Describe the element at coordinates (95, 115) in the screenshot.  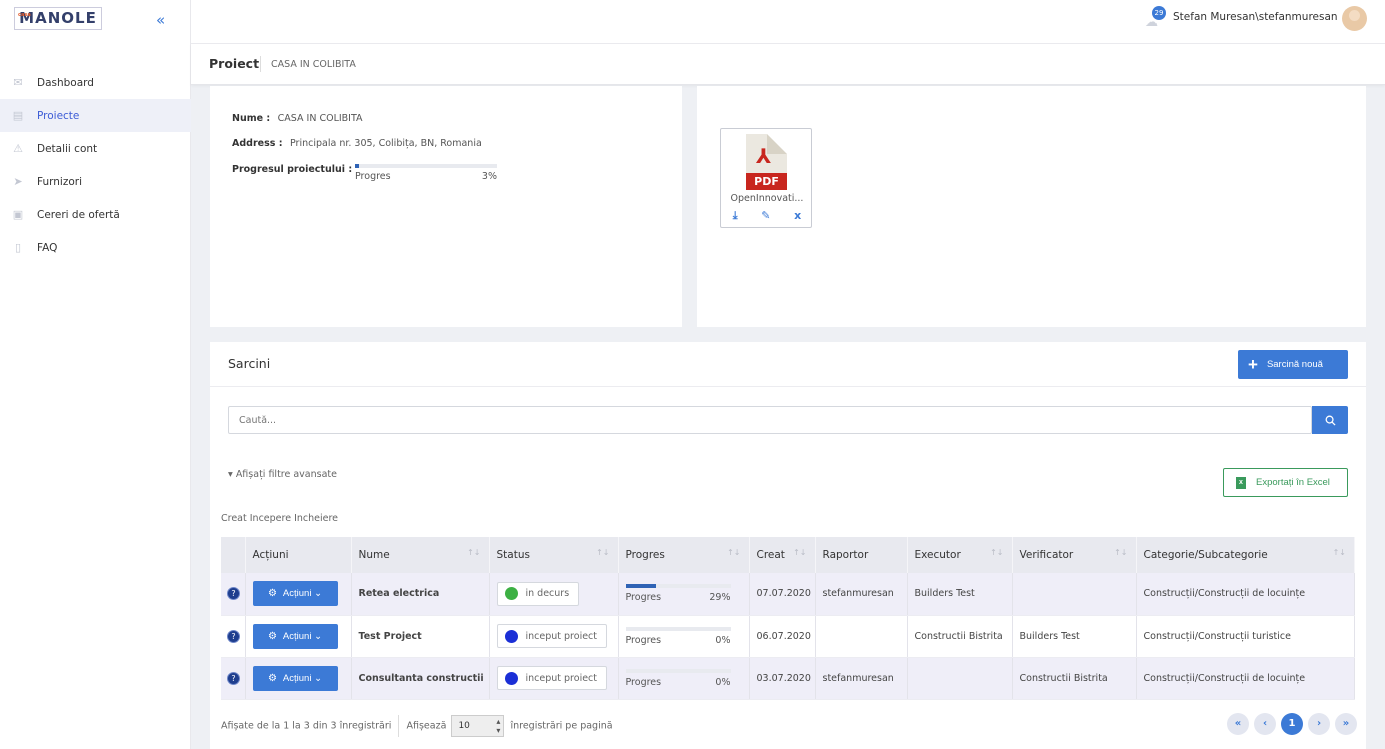
I see `sidebar-item-proiecte: ▤ Proiecte` at that location.